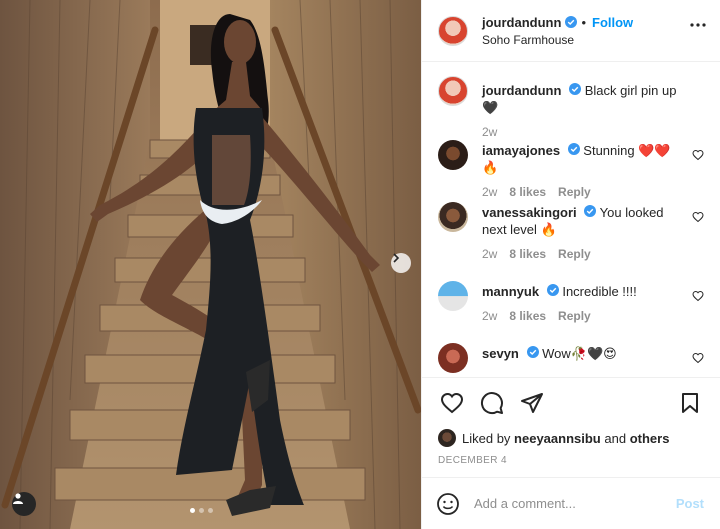 The image size is (720, 529). What do you see at coordinates (486, 438) in the screenshot?
I see `liked-by-prefix: Liked by` at bounding box center [486, 438].